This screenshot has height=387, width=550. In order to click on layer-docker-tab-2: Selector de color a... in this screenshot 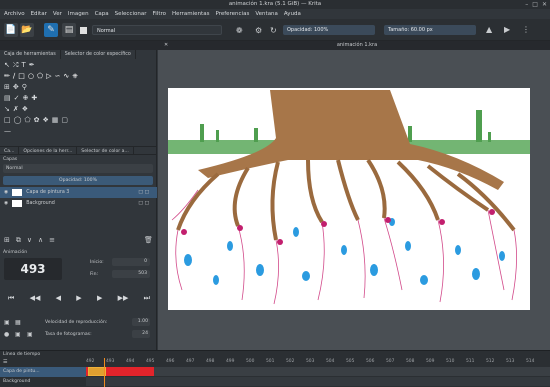, I will do `click(105, 150)`.